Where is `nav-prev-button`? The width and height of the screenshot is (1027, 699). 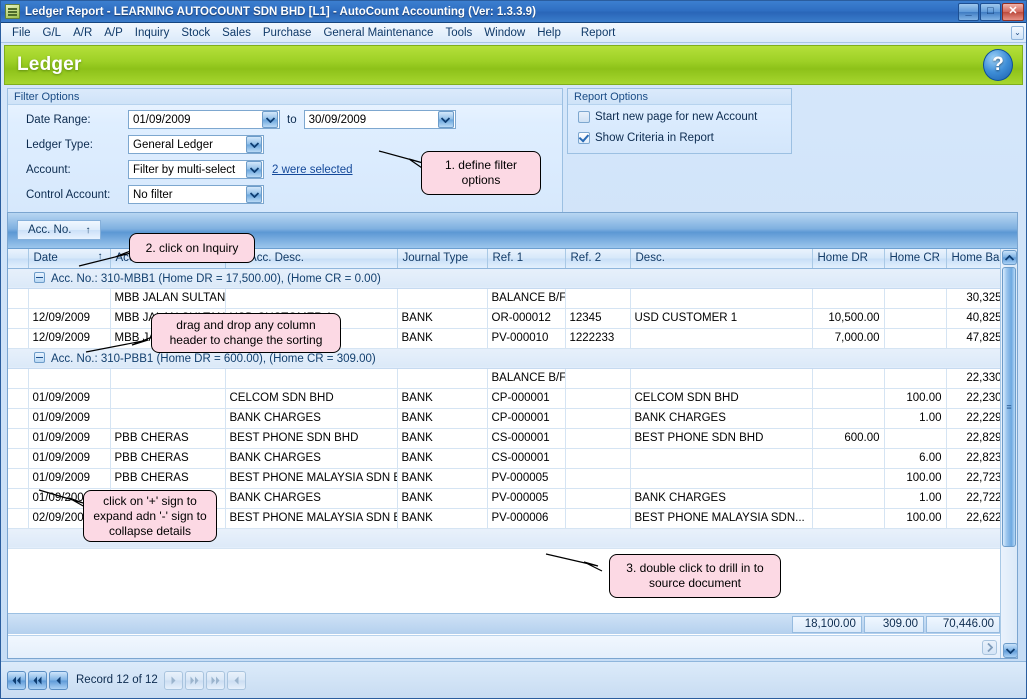
nav-prev-button is located at coordinates (58, 680).